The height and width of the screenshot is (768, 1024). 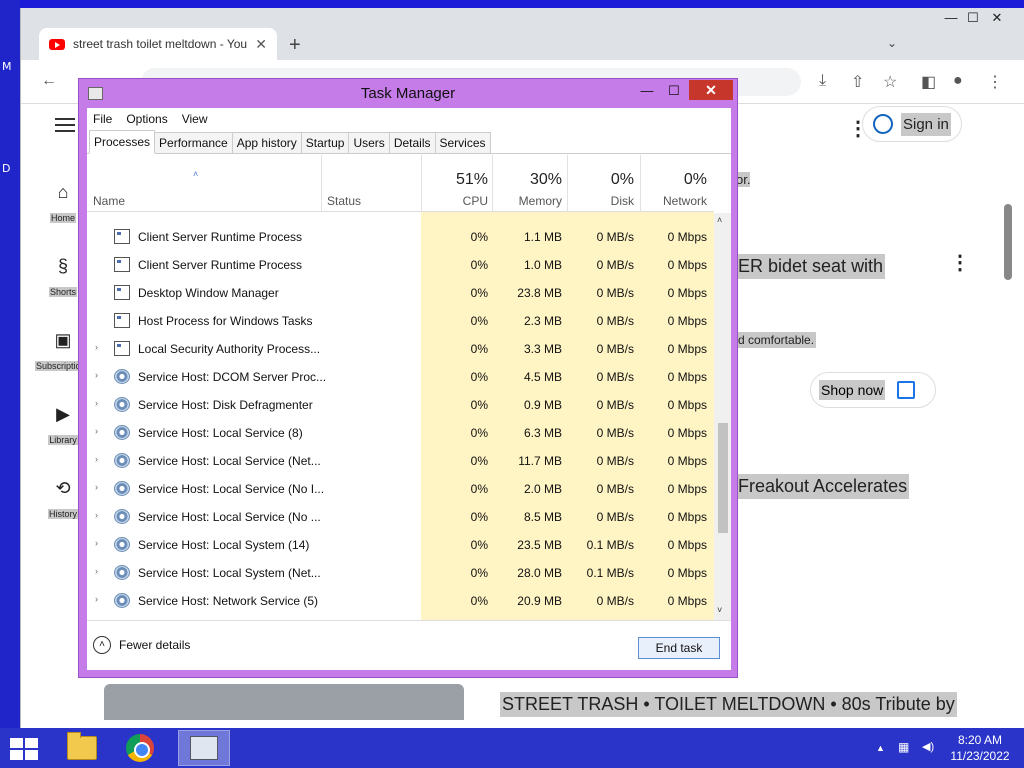 What do you see at coordinates (823, 486) in the screenshot?
I see `video-title-partial: Freakout Accelerates` at bounding box center [823, 486].